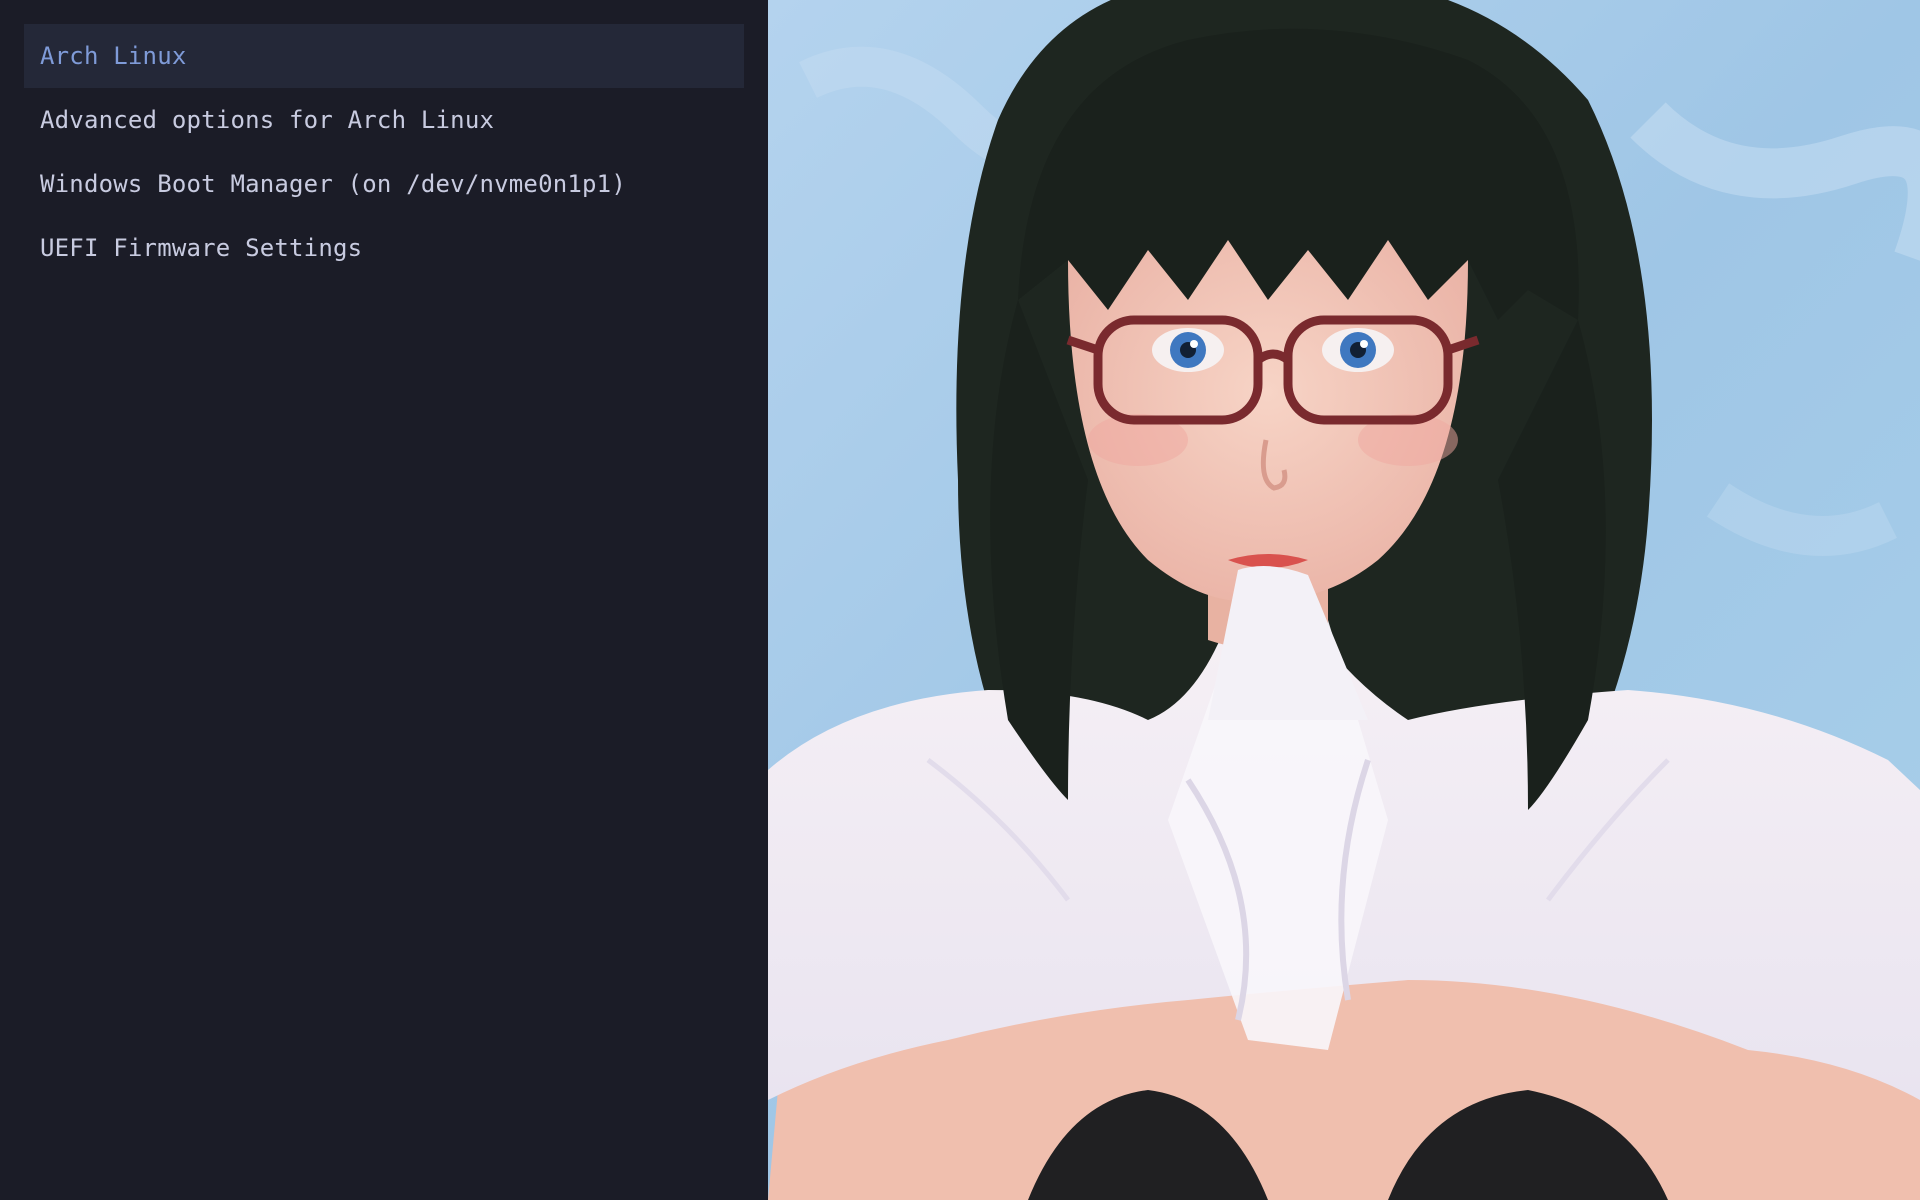 The height and width of the screenshot is (1200, 1920). I want to click on boot-entry-arch-linux: Arch Linux, so click(384, 56).